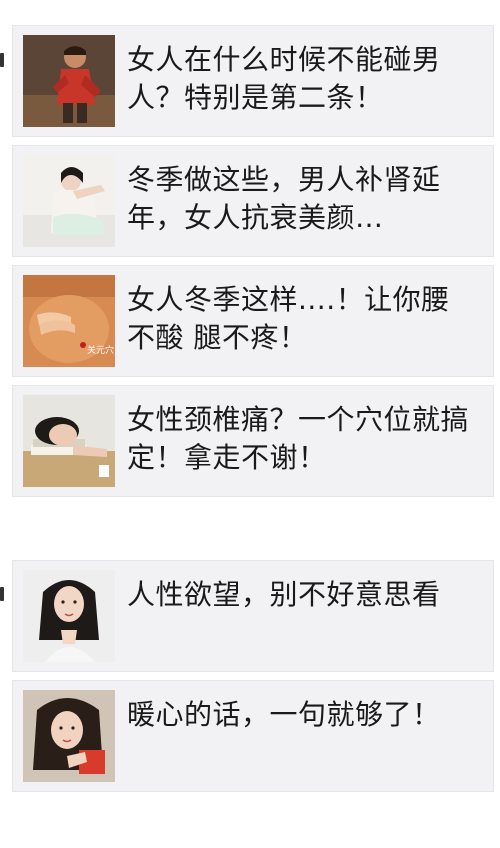 This screenshot has height=848, width=500. I want to click on article-title: 女人冬季这样....！让你腰不酸 腿不疼！, so click(288, 318).